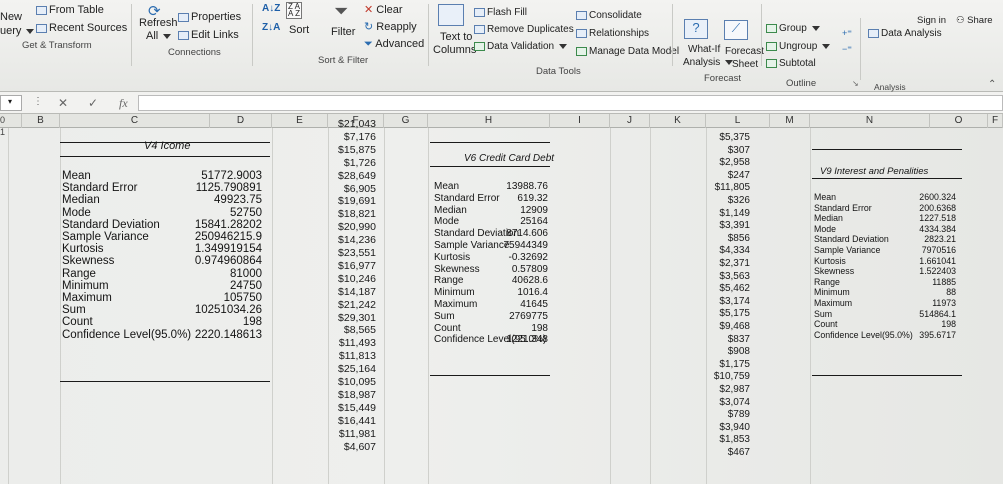 The width and height of the screenshot is (1003, 484). What do you see at coordinates (81, 28) in the screenshot?
I see `recent-sources-button: Recent Sources` at bounding box center [81, 28].